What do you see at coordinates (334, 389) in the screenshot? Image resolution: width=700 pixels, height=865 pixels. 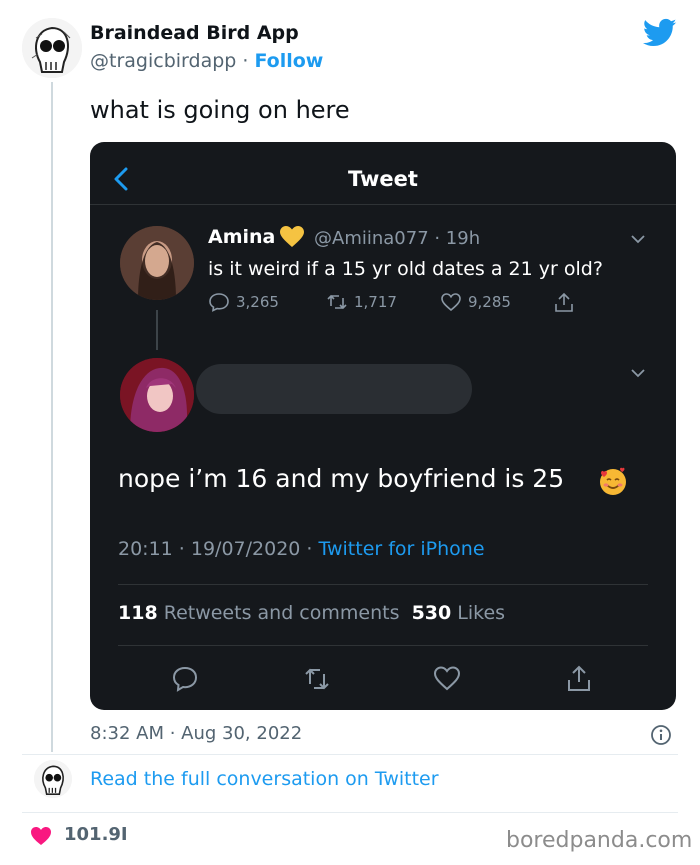 I see `redacted-name` at bounding box center [334, 389].